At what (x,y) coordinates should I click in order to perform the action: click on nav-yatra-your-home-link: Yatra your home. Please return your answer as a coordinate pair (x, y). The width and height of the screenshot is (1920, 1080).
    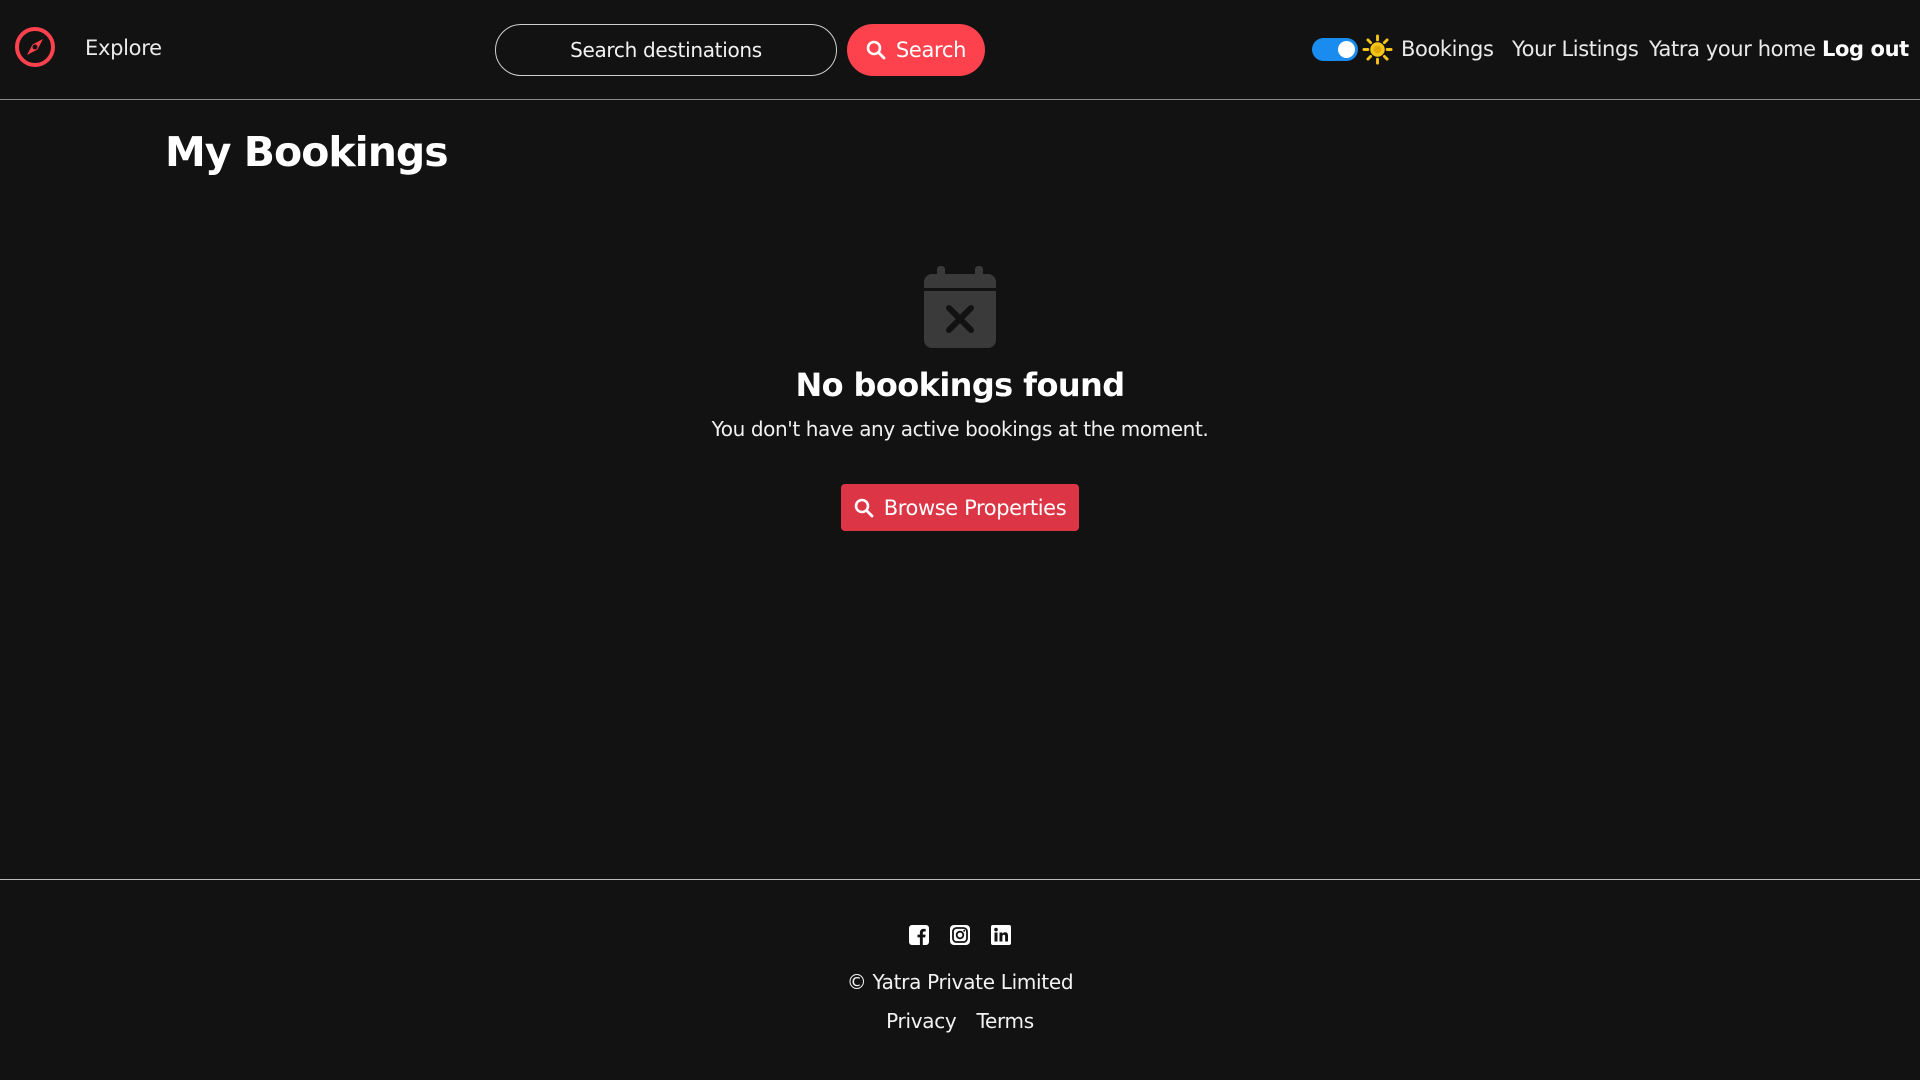
    Looking at the image, I should click on (1732, 49).